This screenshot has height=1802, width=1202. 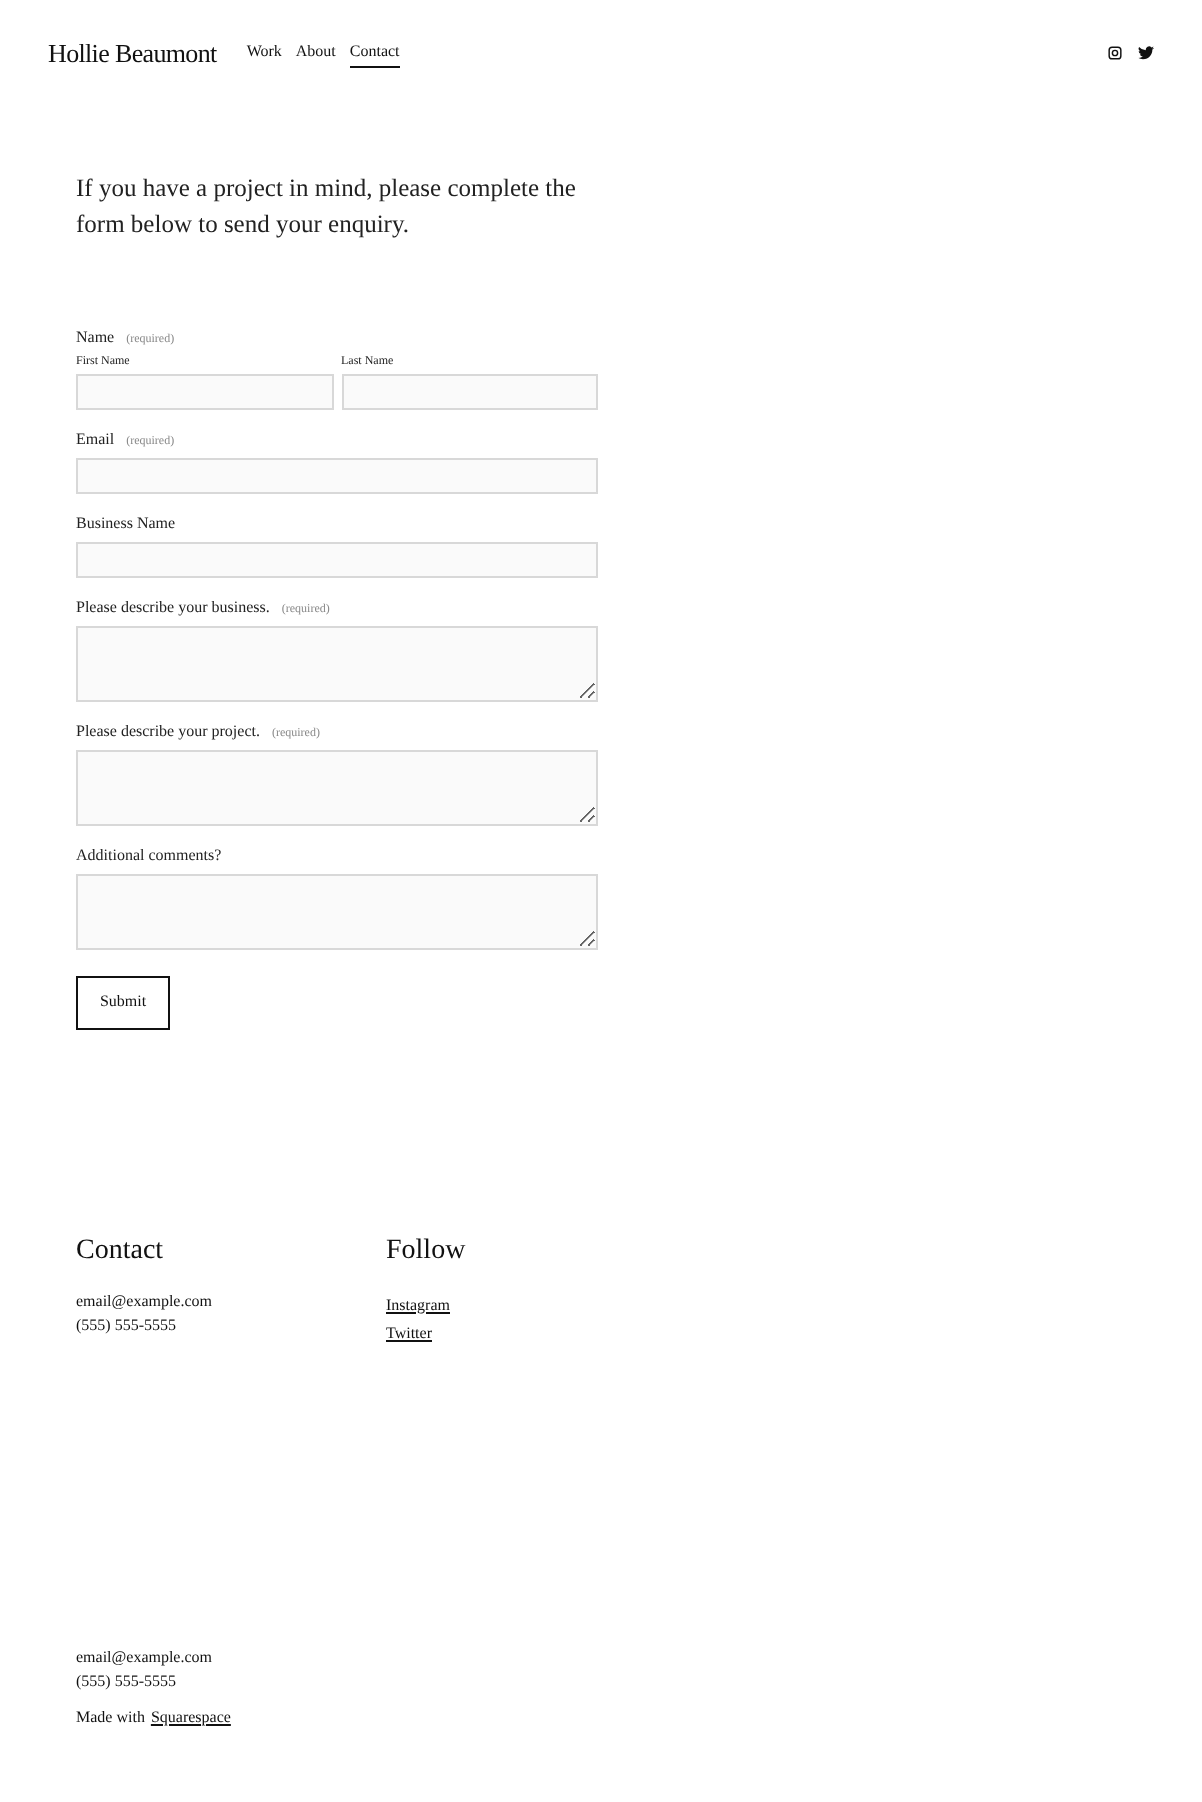 What do you see at coordinates (190, 1717) in the screenshot?
I see `footer-link: Squarespace` at bounding box center [190, 1717].